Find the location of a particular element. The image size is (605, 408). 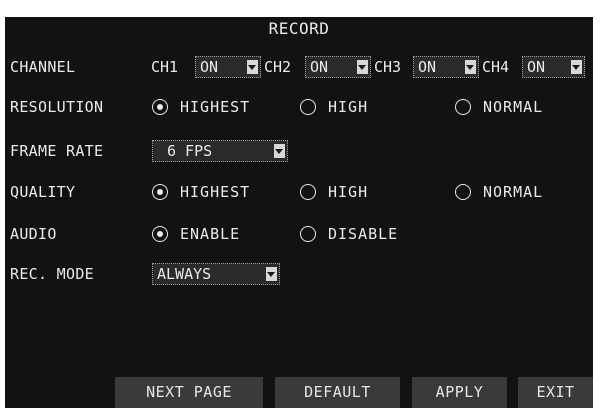

frame-rate-select: 6 FPS is located at coordinates (220, 151).